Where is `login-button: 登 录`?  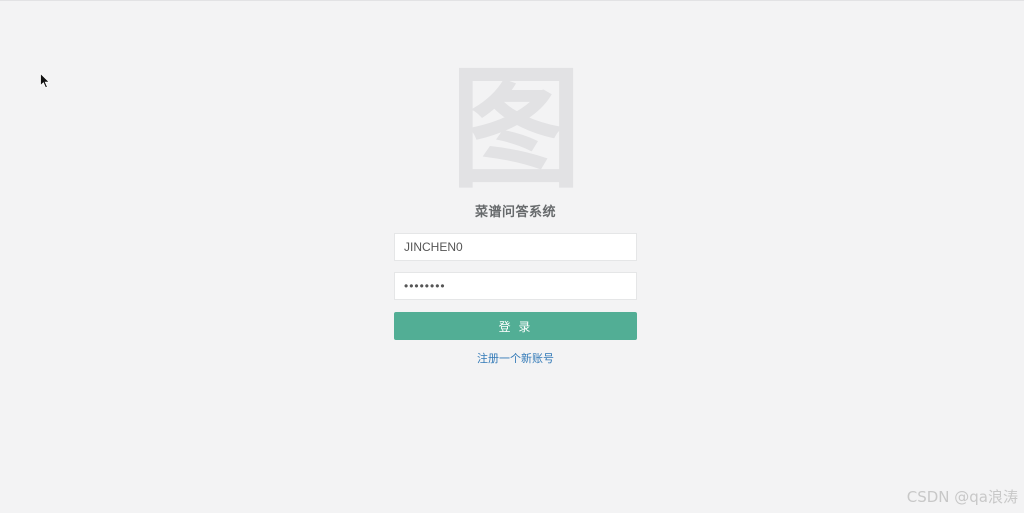 login-button: 登 录 is located at coordinates (515, 326).